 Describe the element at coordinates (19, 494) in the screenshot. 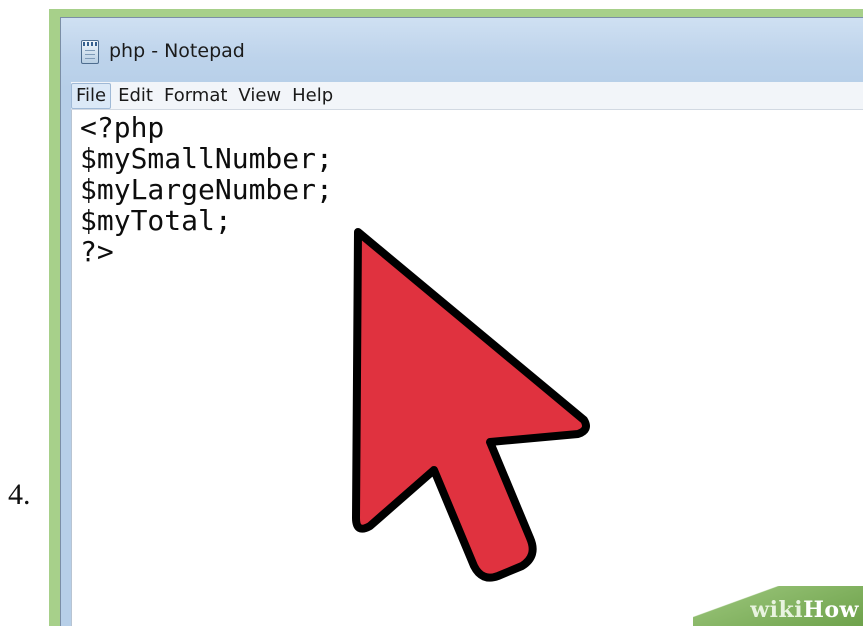

I see `step-number: 4.` at that location.